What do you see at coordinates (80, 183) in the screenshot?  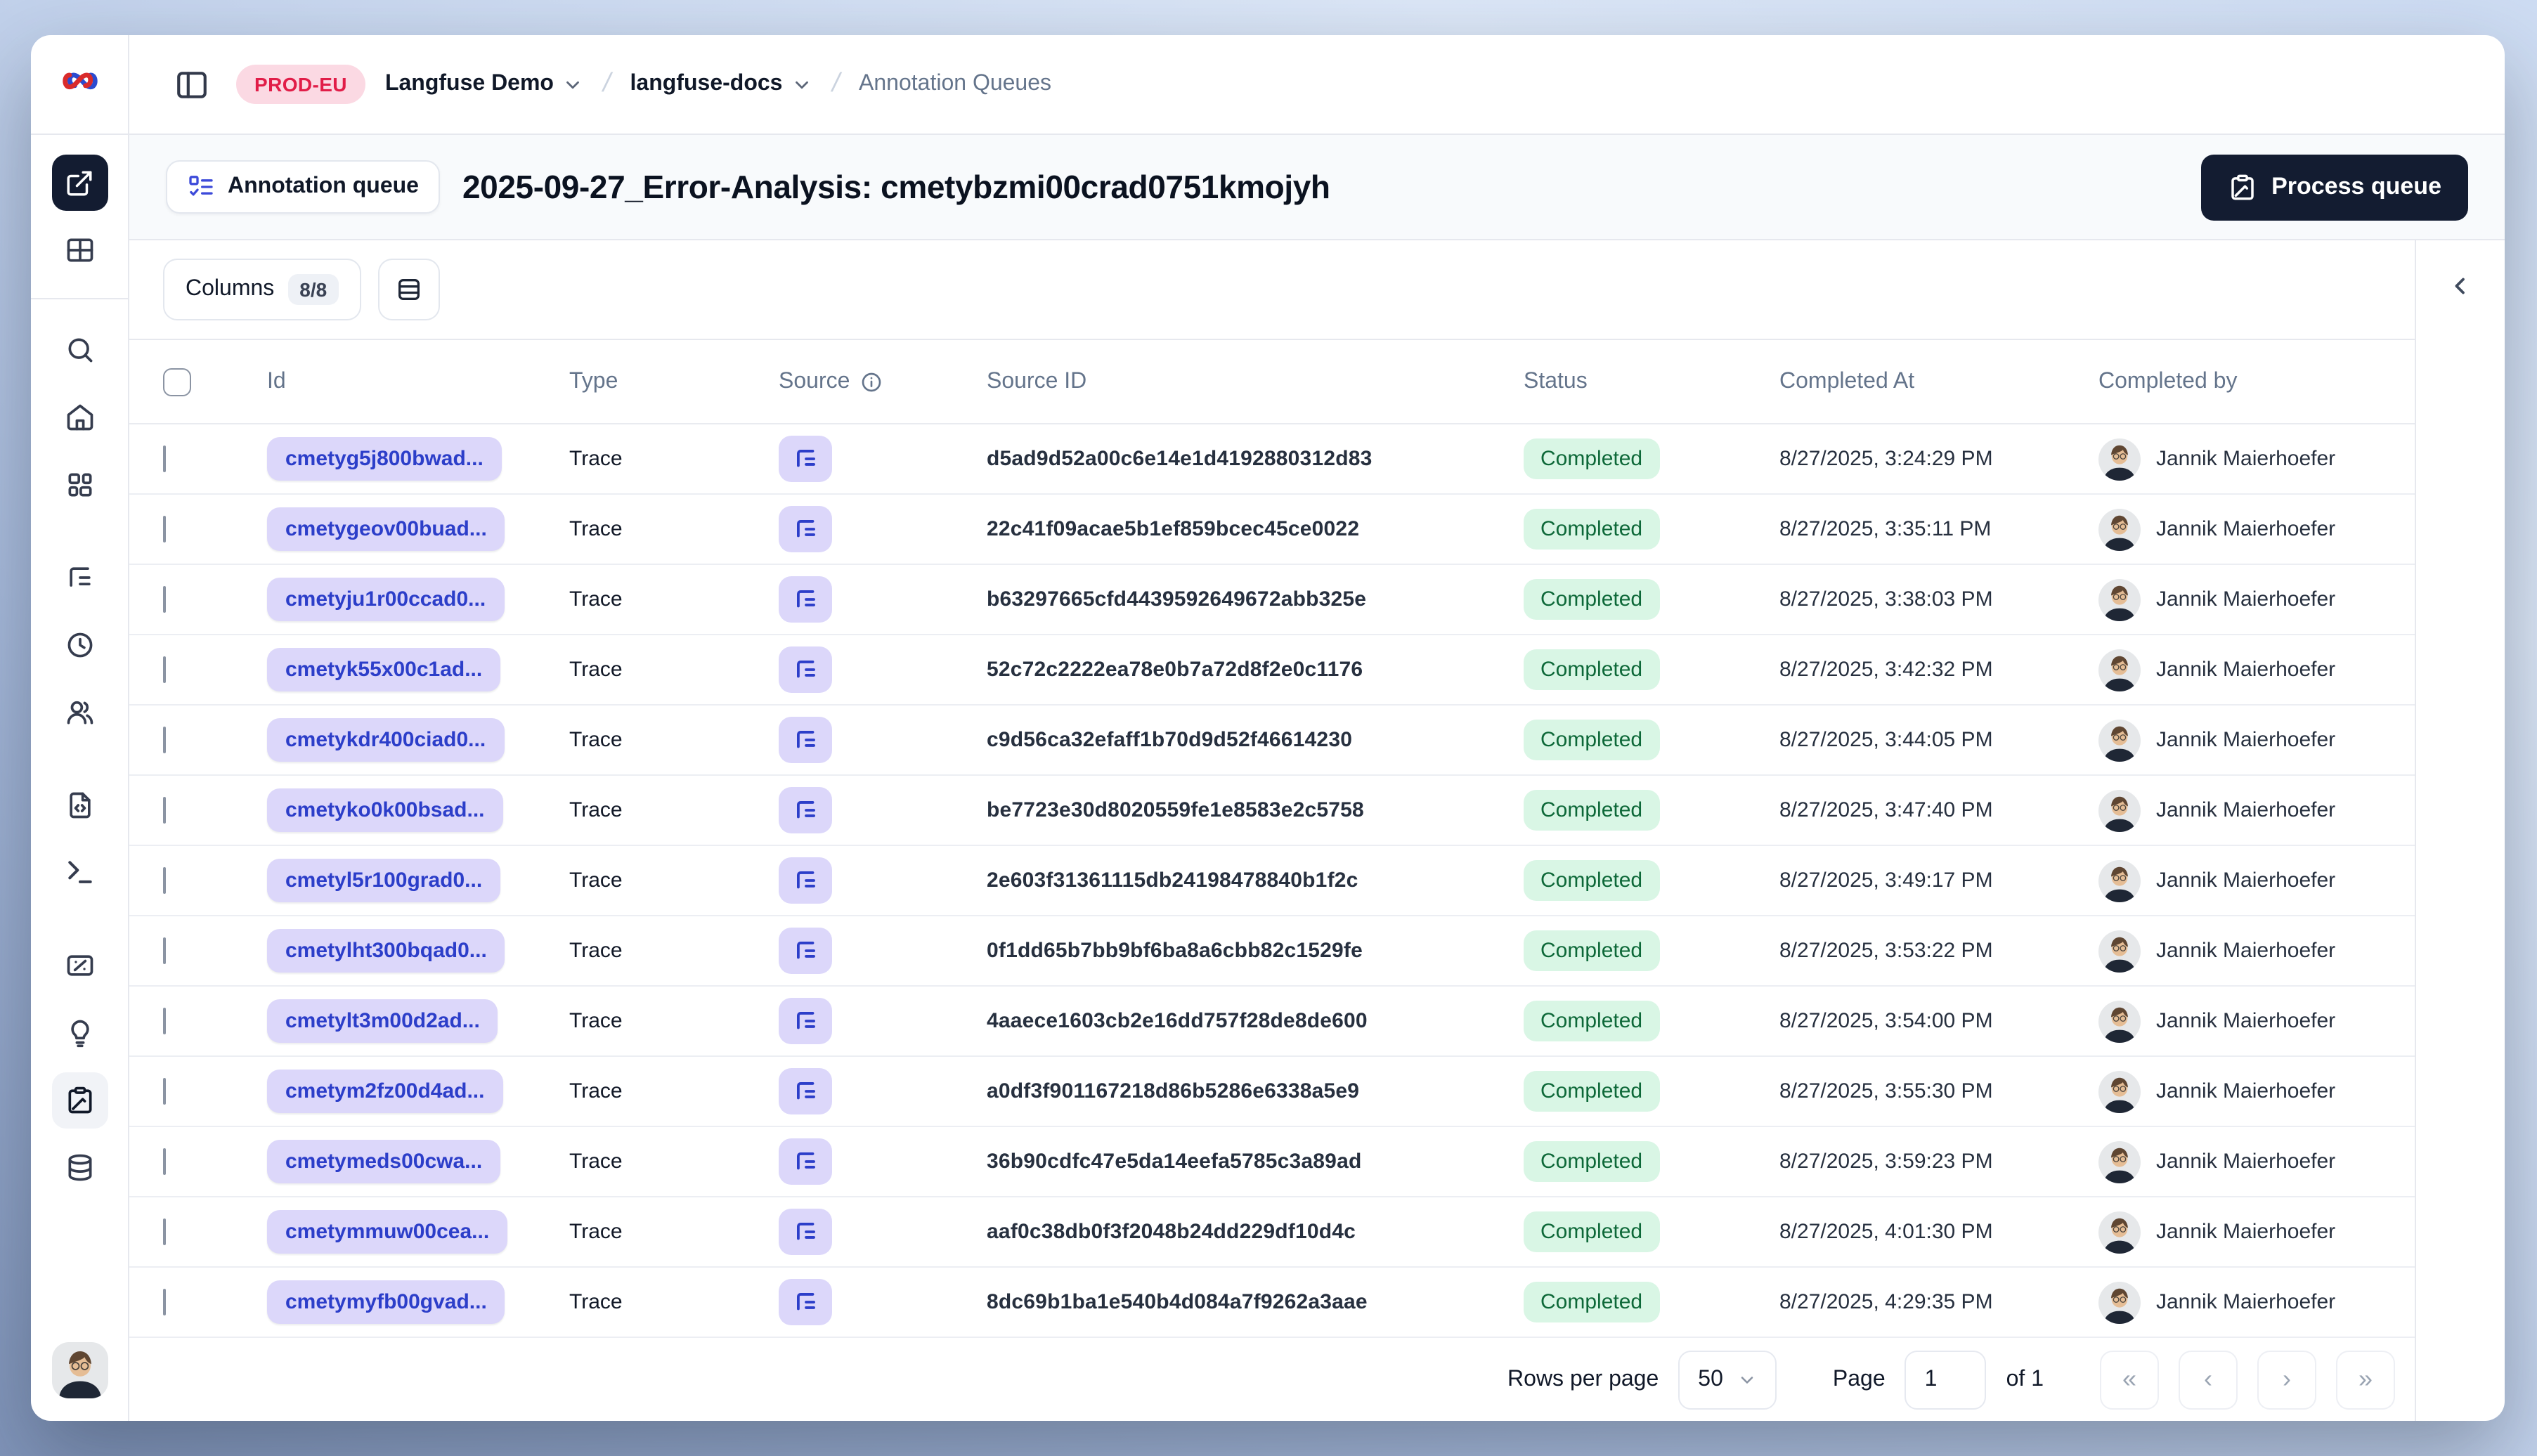 I see `sidebar-item-go-to` at bounding box center [80, 183].